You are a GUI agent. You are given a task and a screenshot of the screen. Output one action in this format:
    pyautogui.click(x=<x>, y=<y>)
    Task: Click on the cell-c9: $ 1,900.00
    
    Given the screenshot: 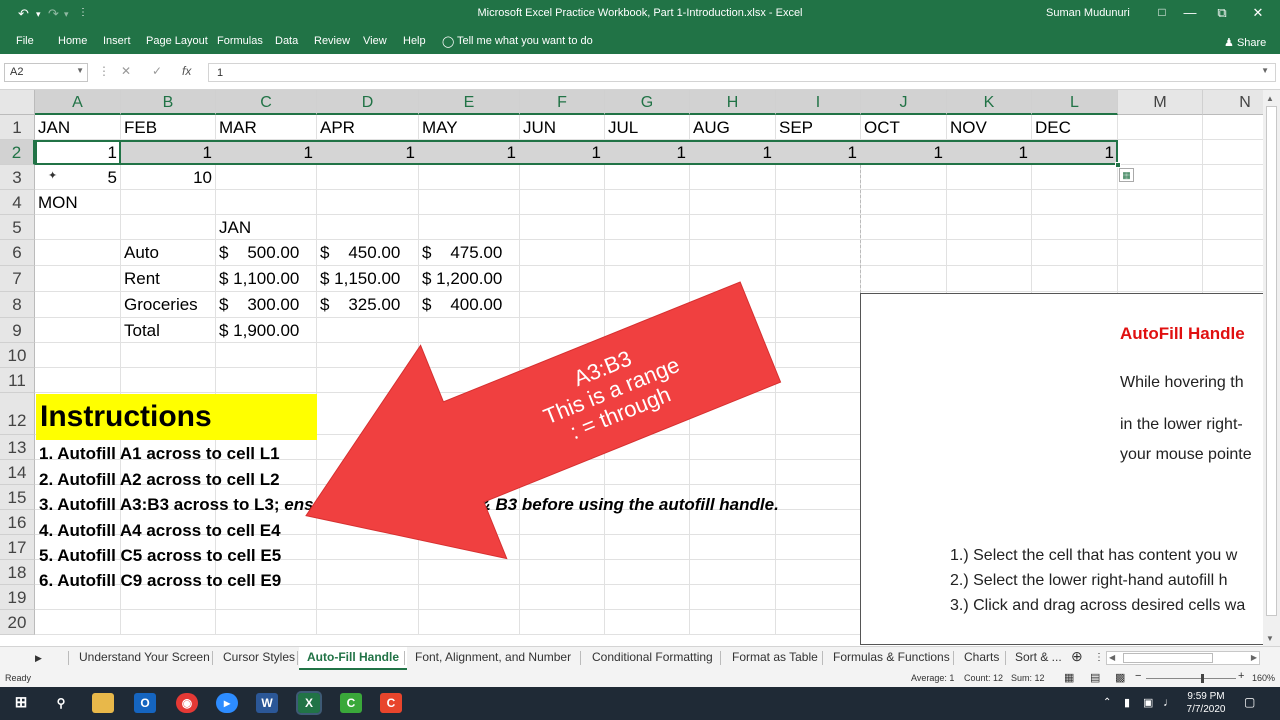 What is the action you would take?
    pyautogui.click(x=266, y=331)
    